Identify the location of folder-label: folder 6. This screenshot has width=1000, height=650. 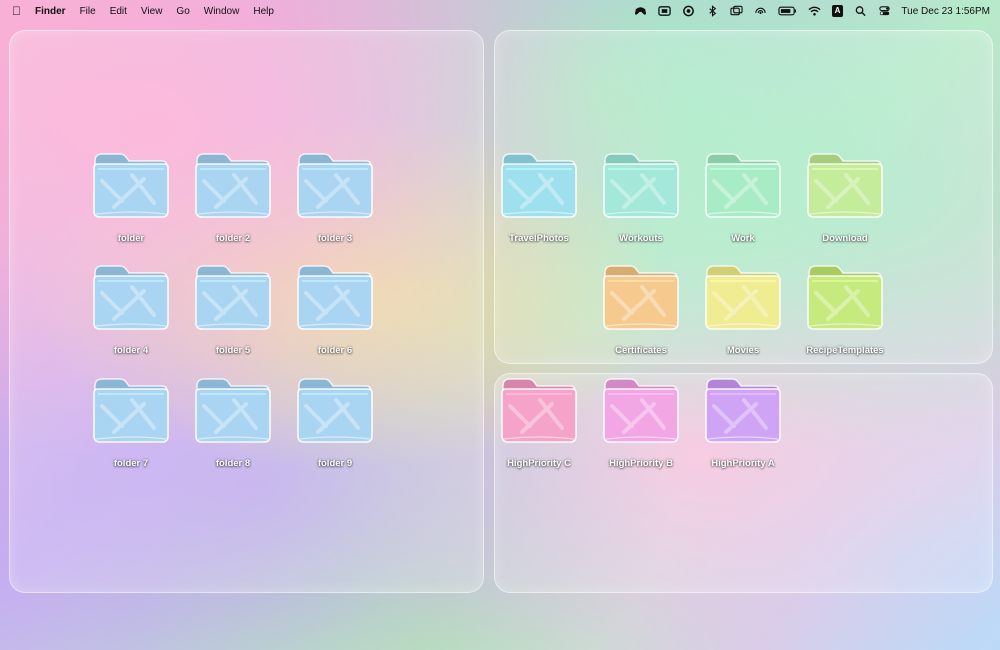
(335, 350).